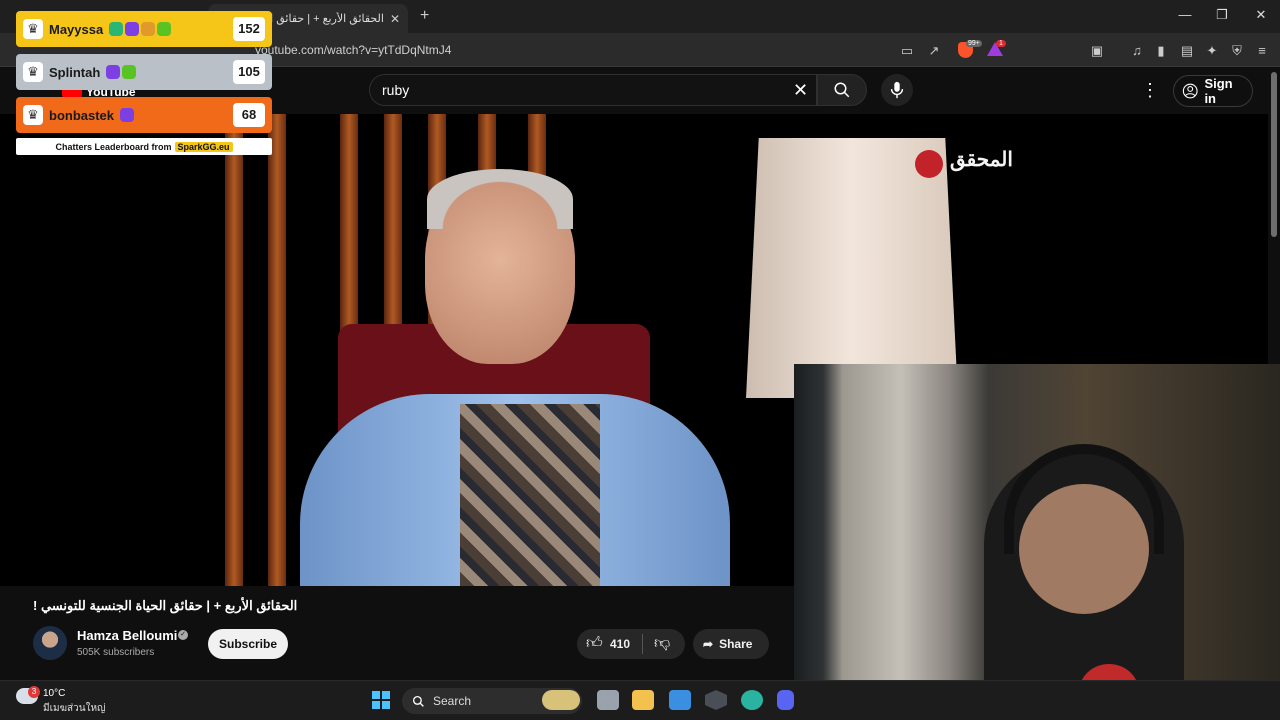 This screenshot has height=720, width=1280. Describe the element at coordinates (974, 43) in the screenshot. I see `brave-shields-count: 99+` at that location.